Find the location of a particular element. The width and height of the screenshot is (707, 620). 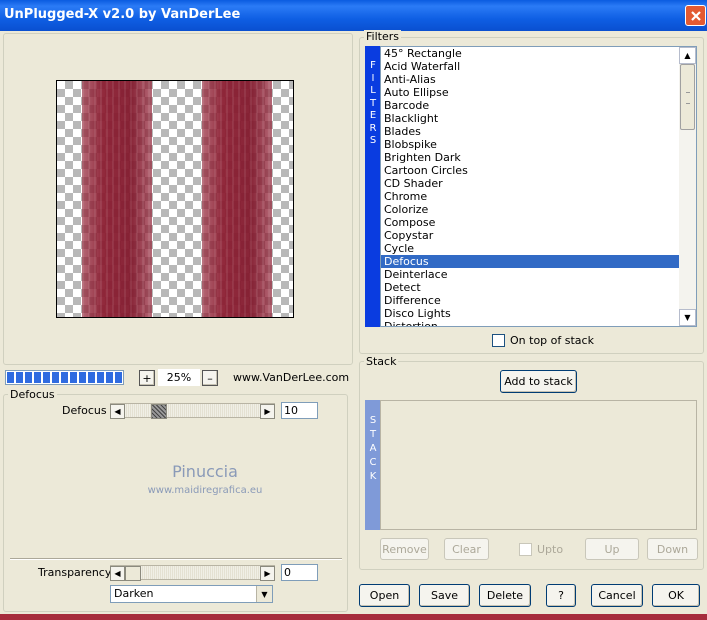

cancel-button: Cancel is located at coordinates (617, 595).